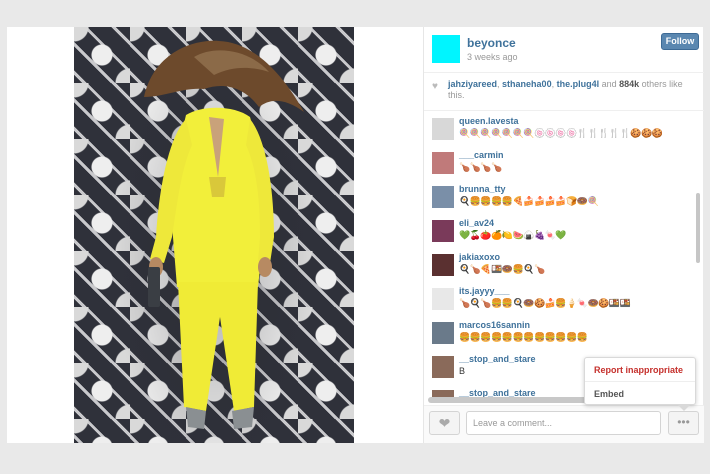 The width and height of the screenshot is (710, 474). I want to click on heart-icon: ♥, so click(435, 86).